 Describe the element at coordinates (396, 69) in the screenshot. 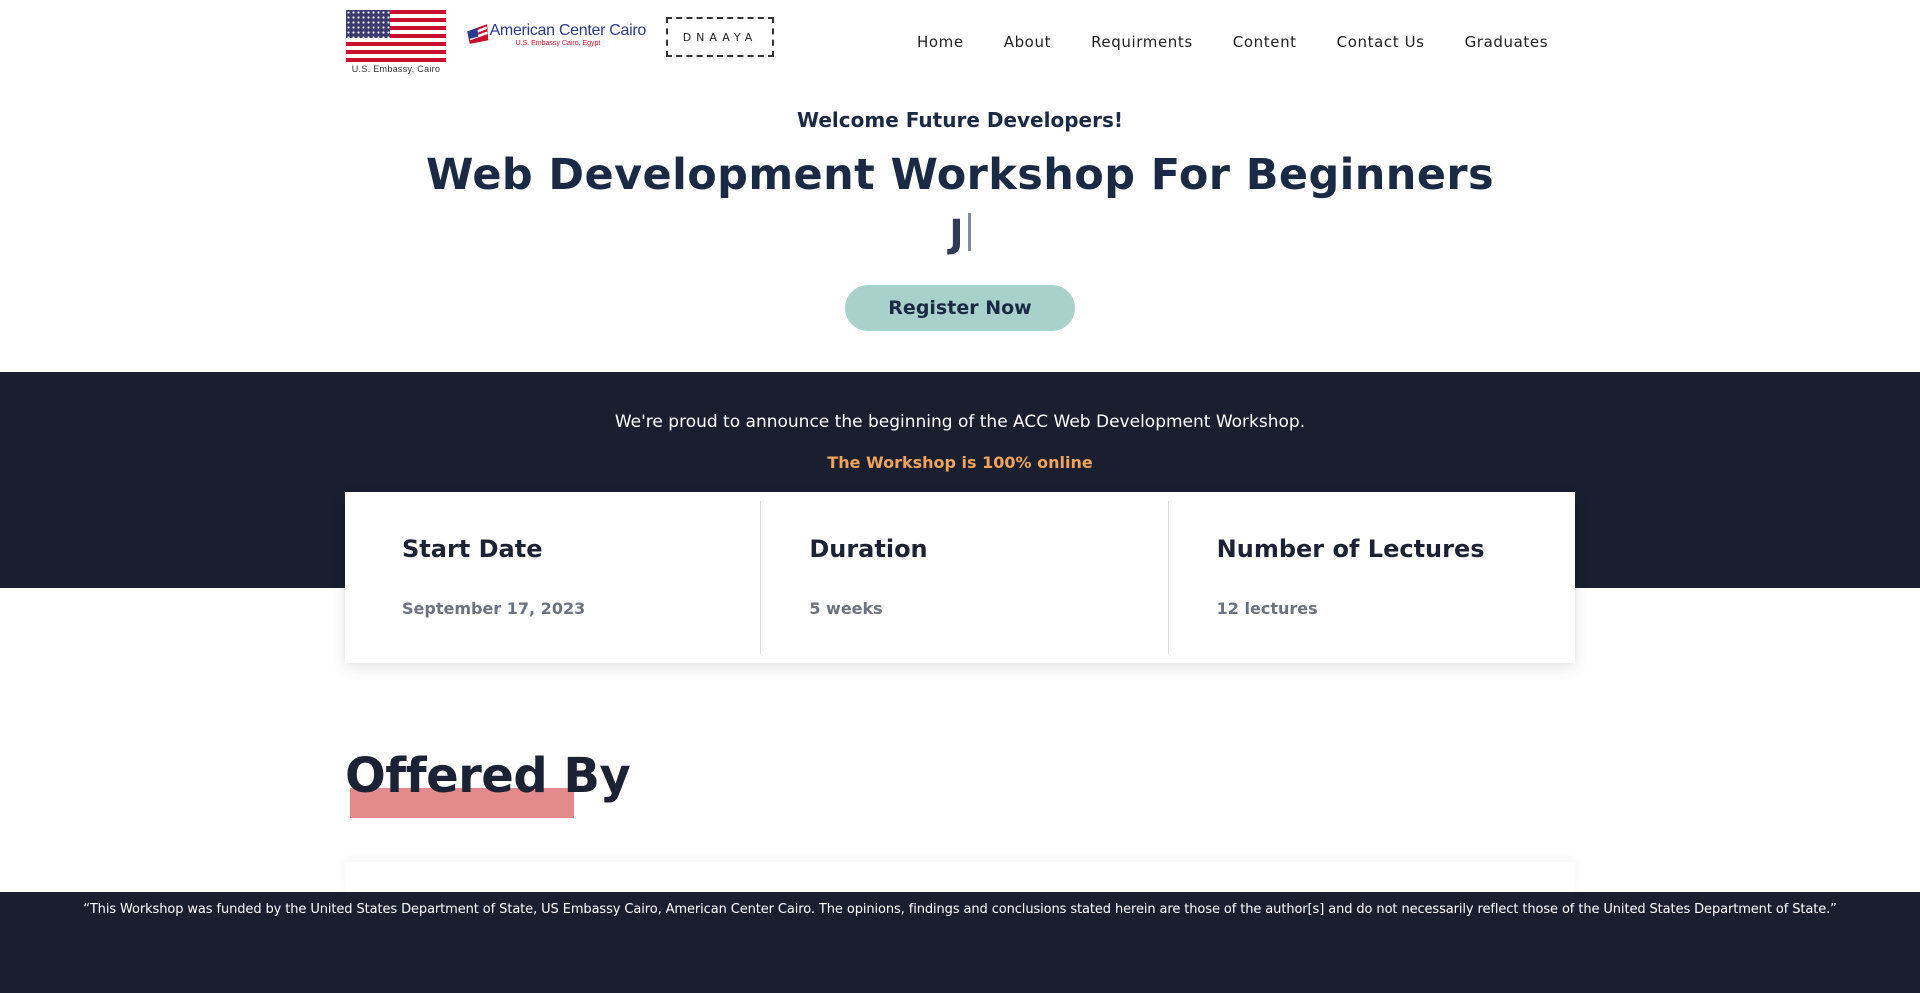

I see `embassy-label: U.S. Embassy, Cairo` at that location.